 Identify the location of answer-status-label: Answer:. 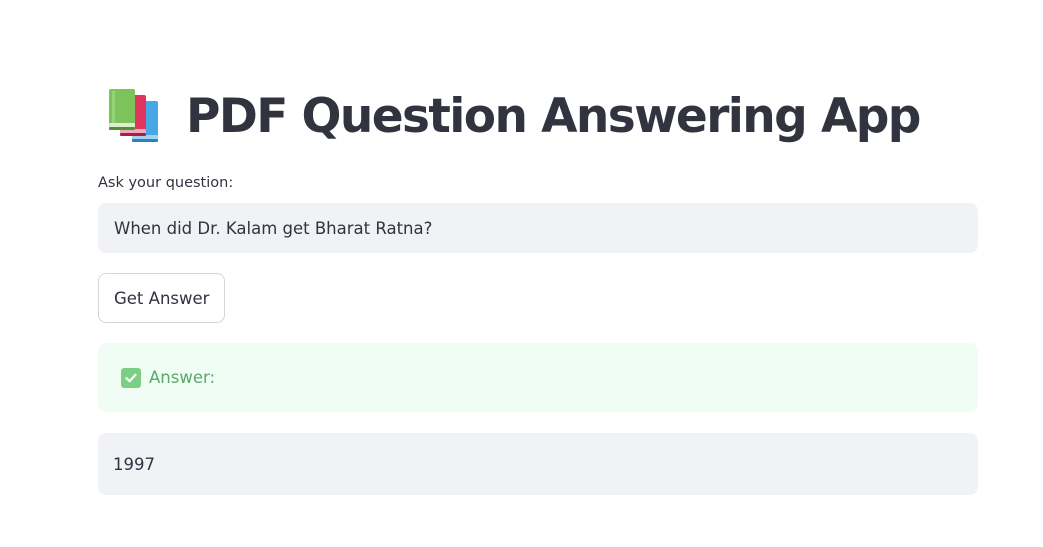
(182, 377).